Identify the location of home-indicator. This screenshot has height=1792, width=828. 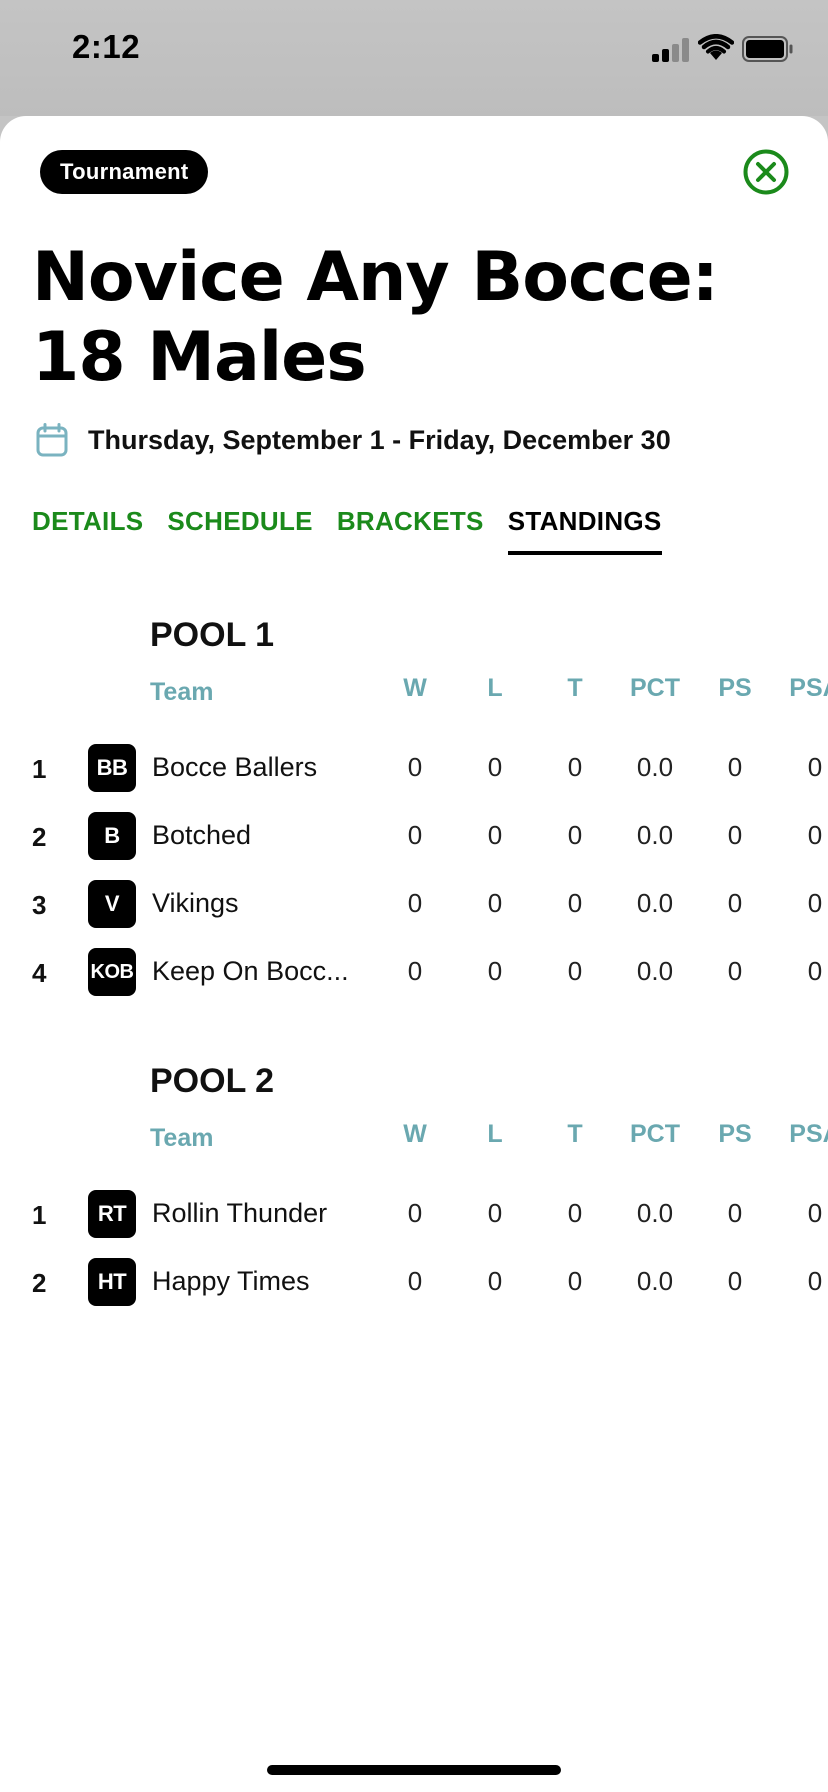
(414, 1770).